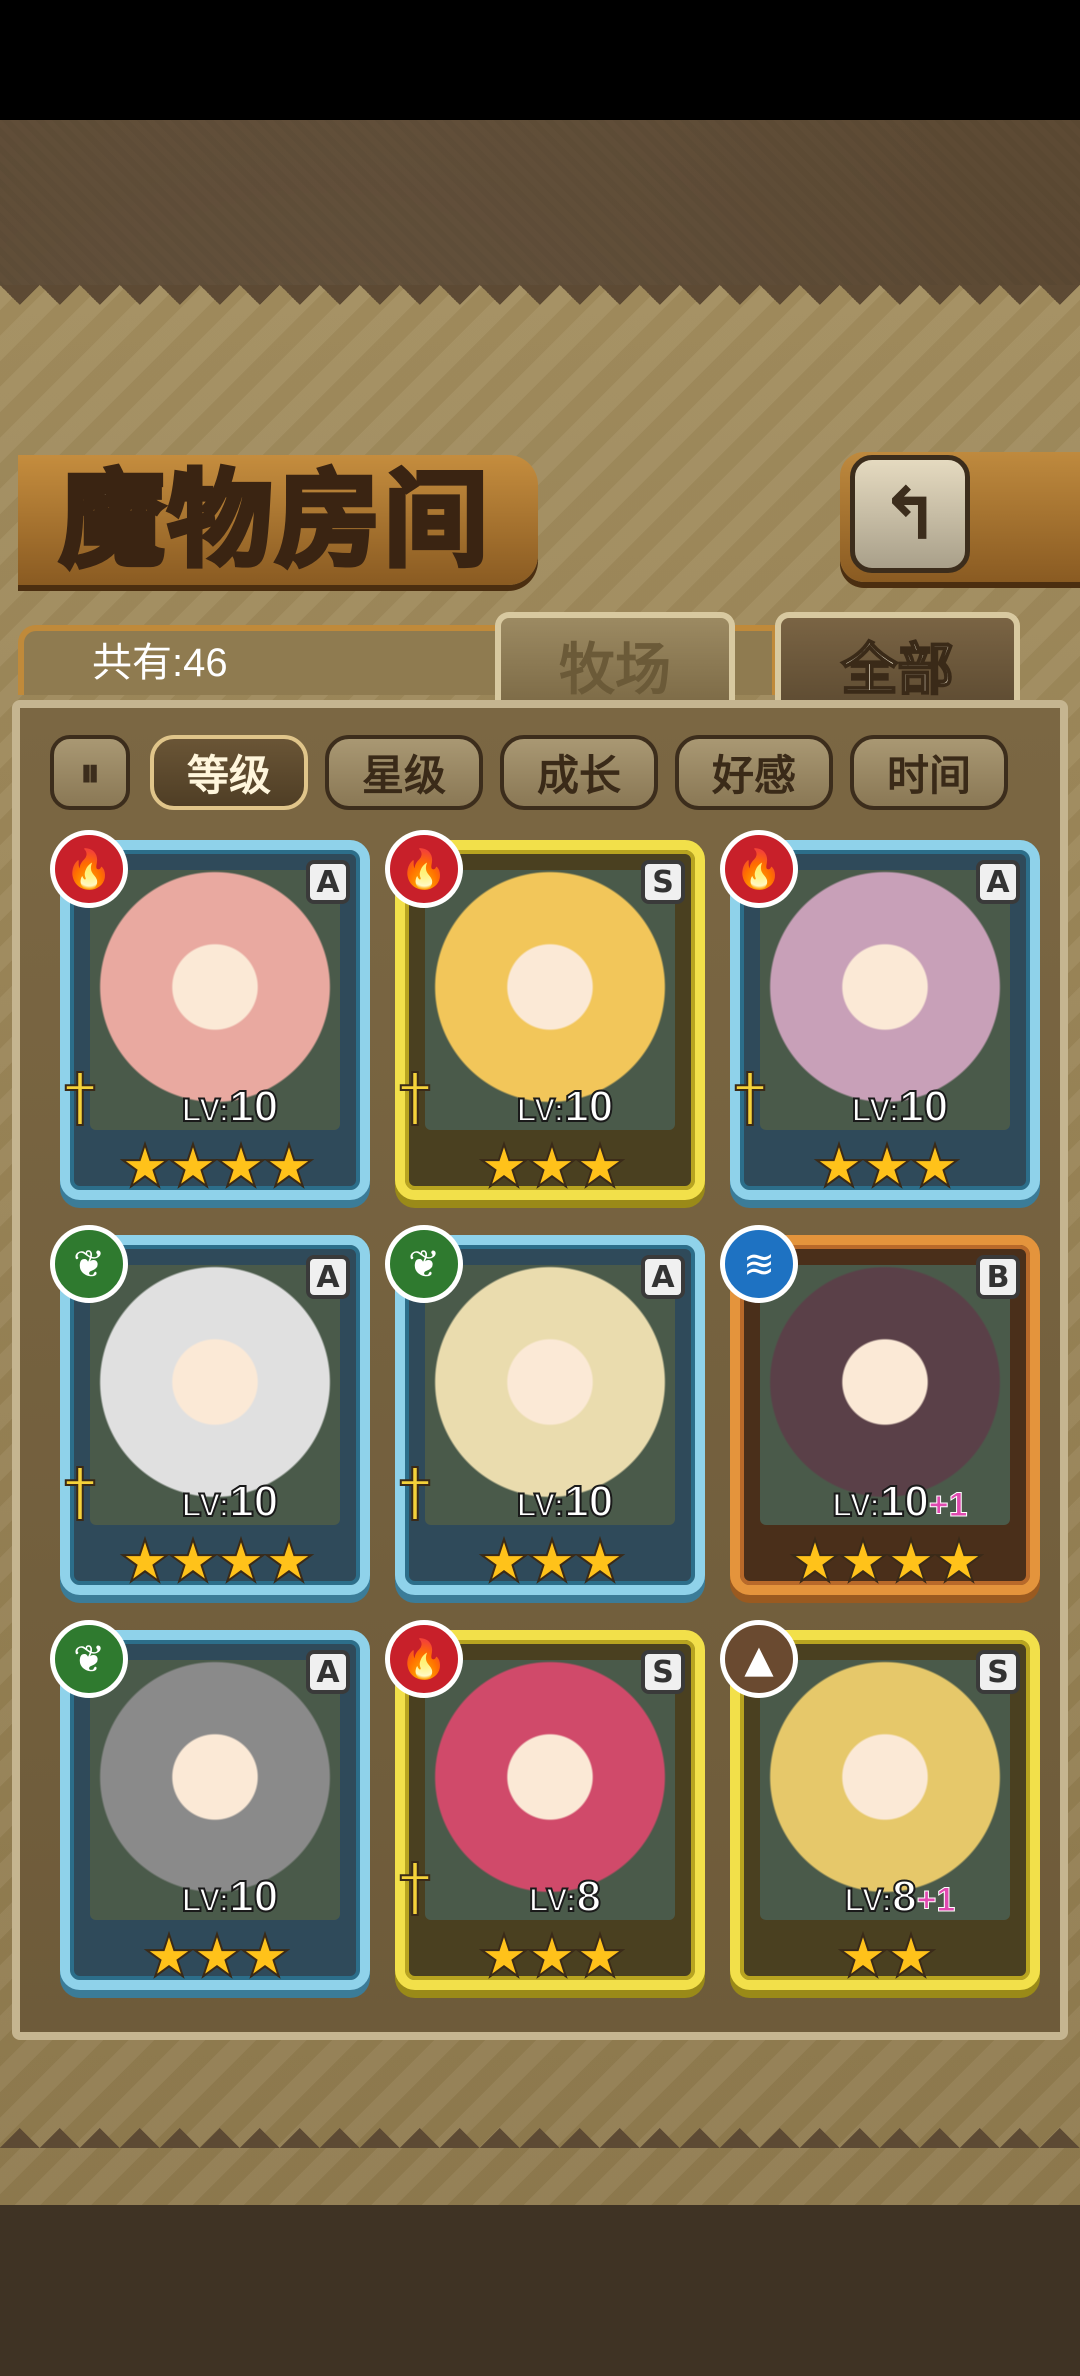  What do you see at coordinates (540, 2128) in the screenshot?
I see `zigzag-bottom-border` at bounding box center [540, 2128].